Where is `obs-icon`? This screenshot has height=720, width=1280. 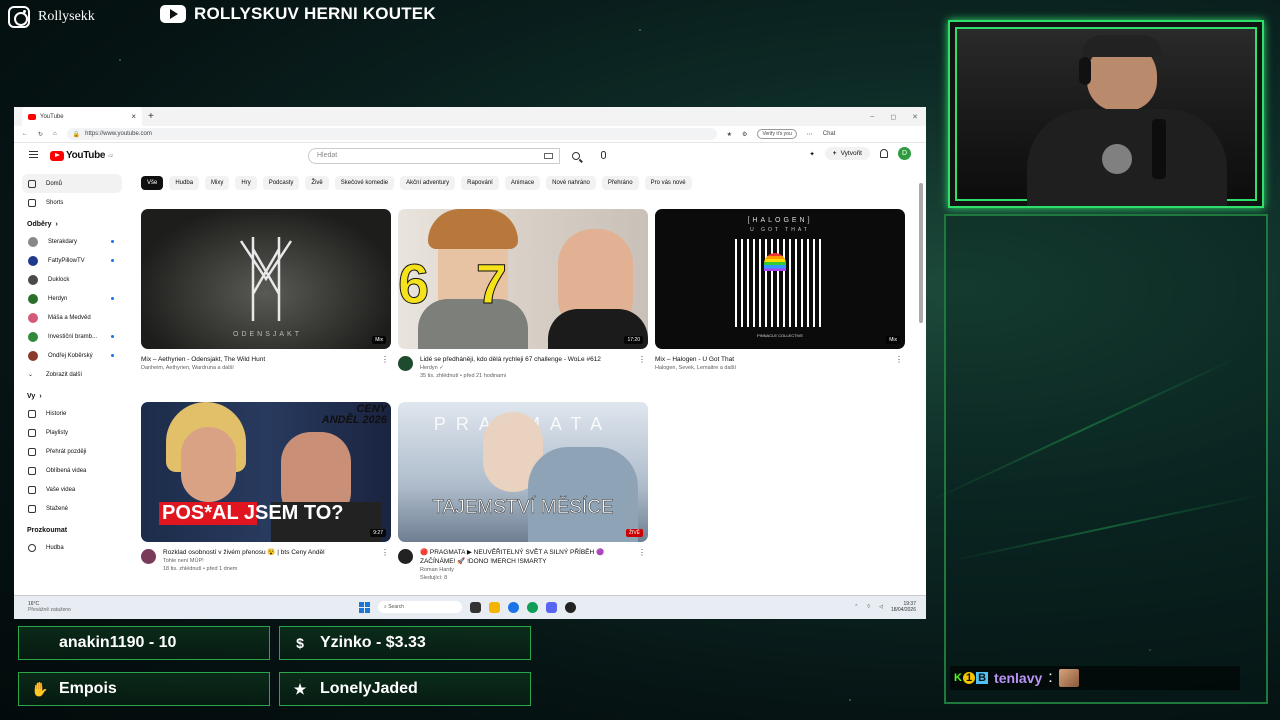 obs-icon is located at coordinates (570, 607).